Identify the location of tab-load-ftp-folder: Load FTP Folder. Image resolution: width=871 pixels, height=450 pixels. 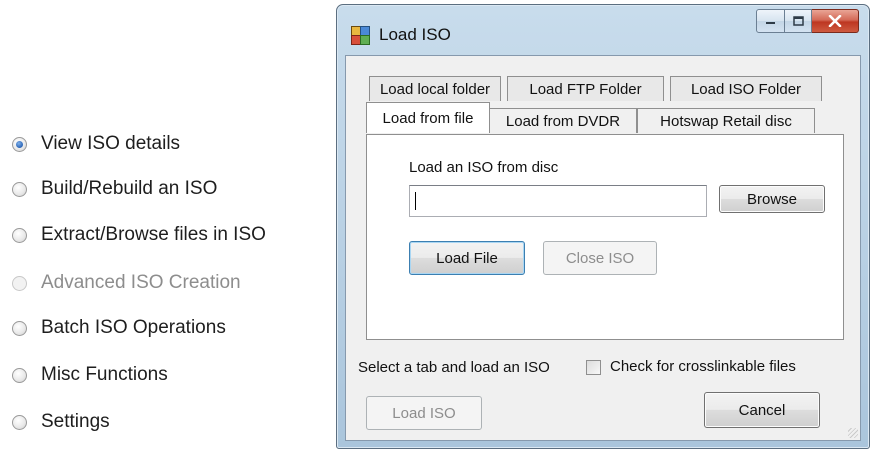
(585, 88).